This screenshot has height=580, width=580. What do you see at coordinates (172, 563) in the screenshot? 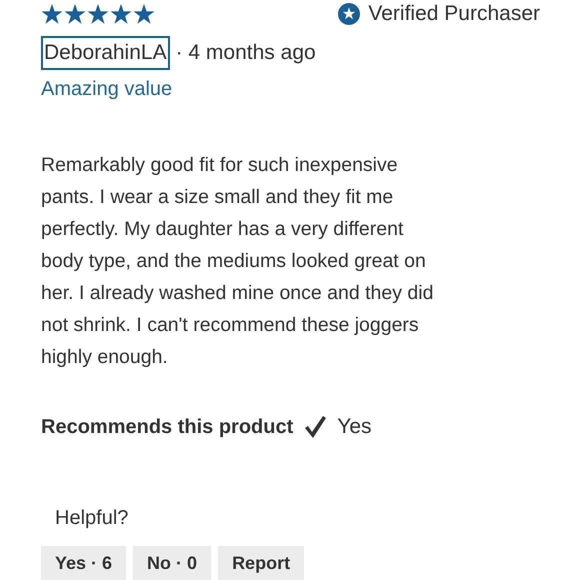
I see `vote-button: No · 0` at bounding box center [172, 563].